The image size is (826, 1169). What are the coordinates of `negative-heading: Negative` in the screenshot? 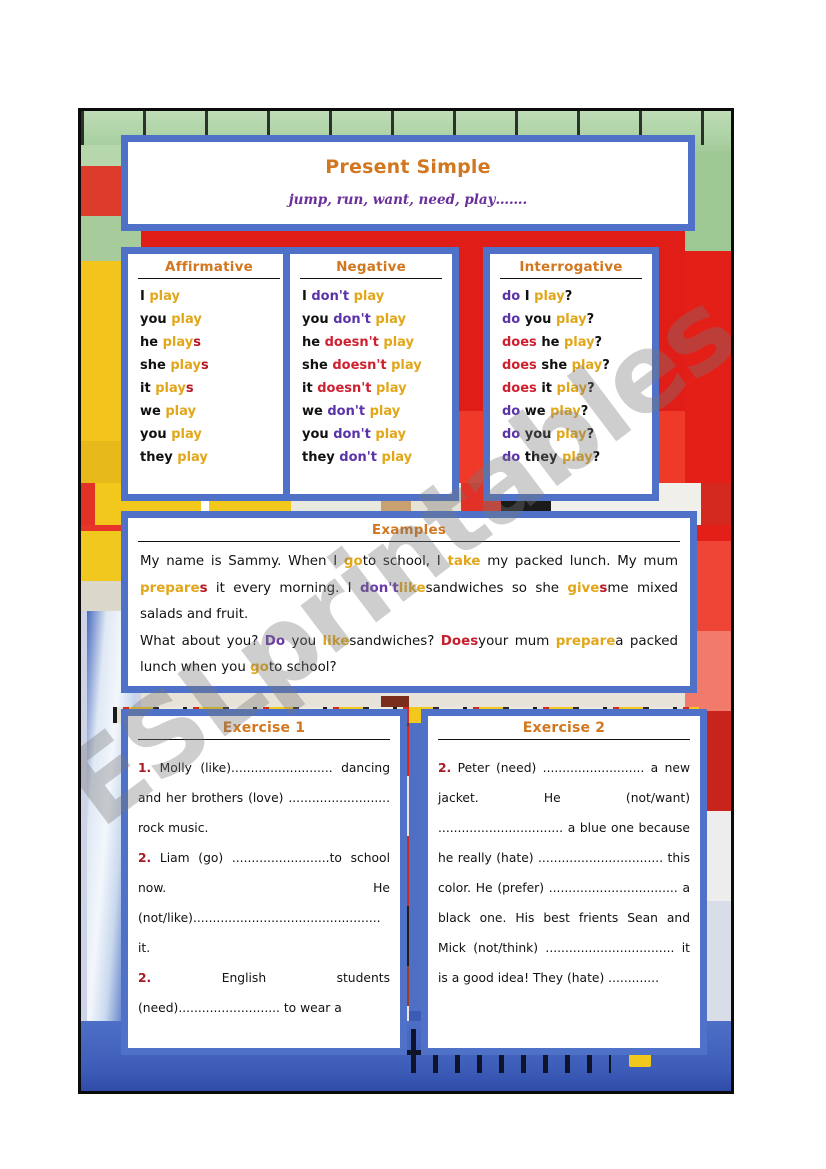 It's located at (371, 267).